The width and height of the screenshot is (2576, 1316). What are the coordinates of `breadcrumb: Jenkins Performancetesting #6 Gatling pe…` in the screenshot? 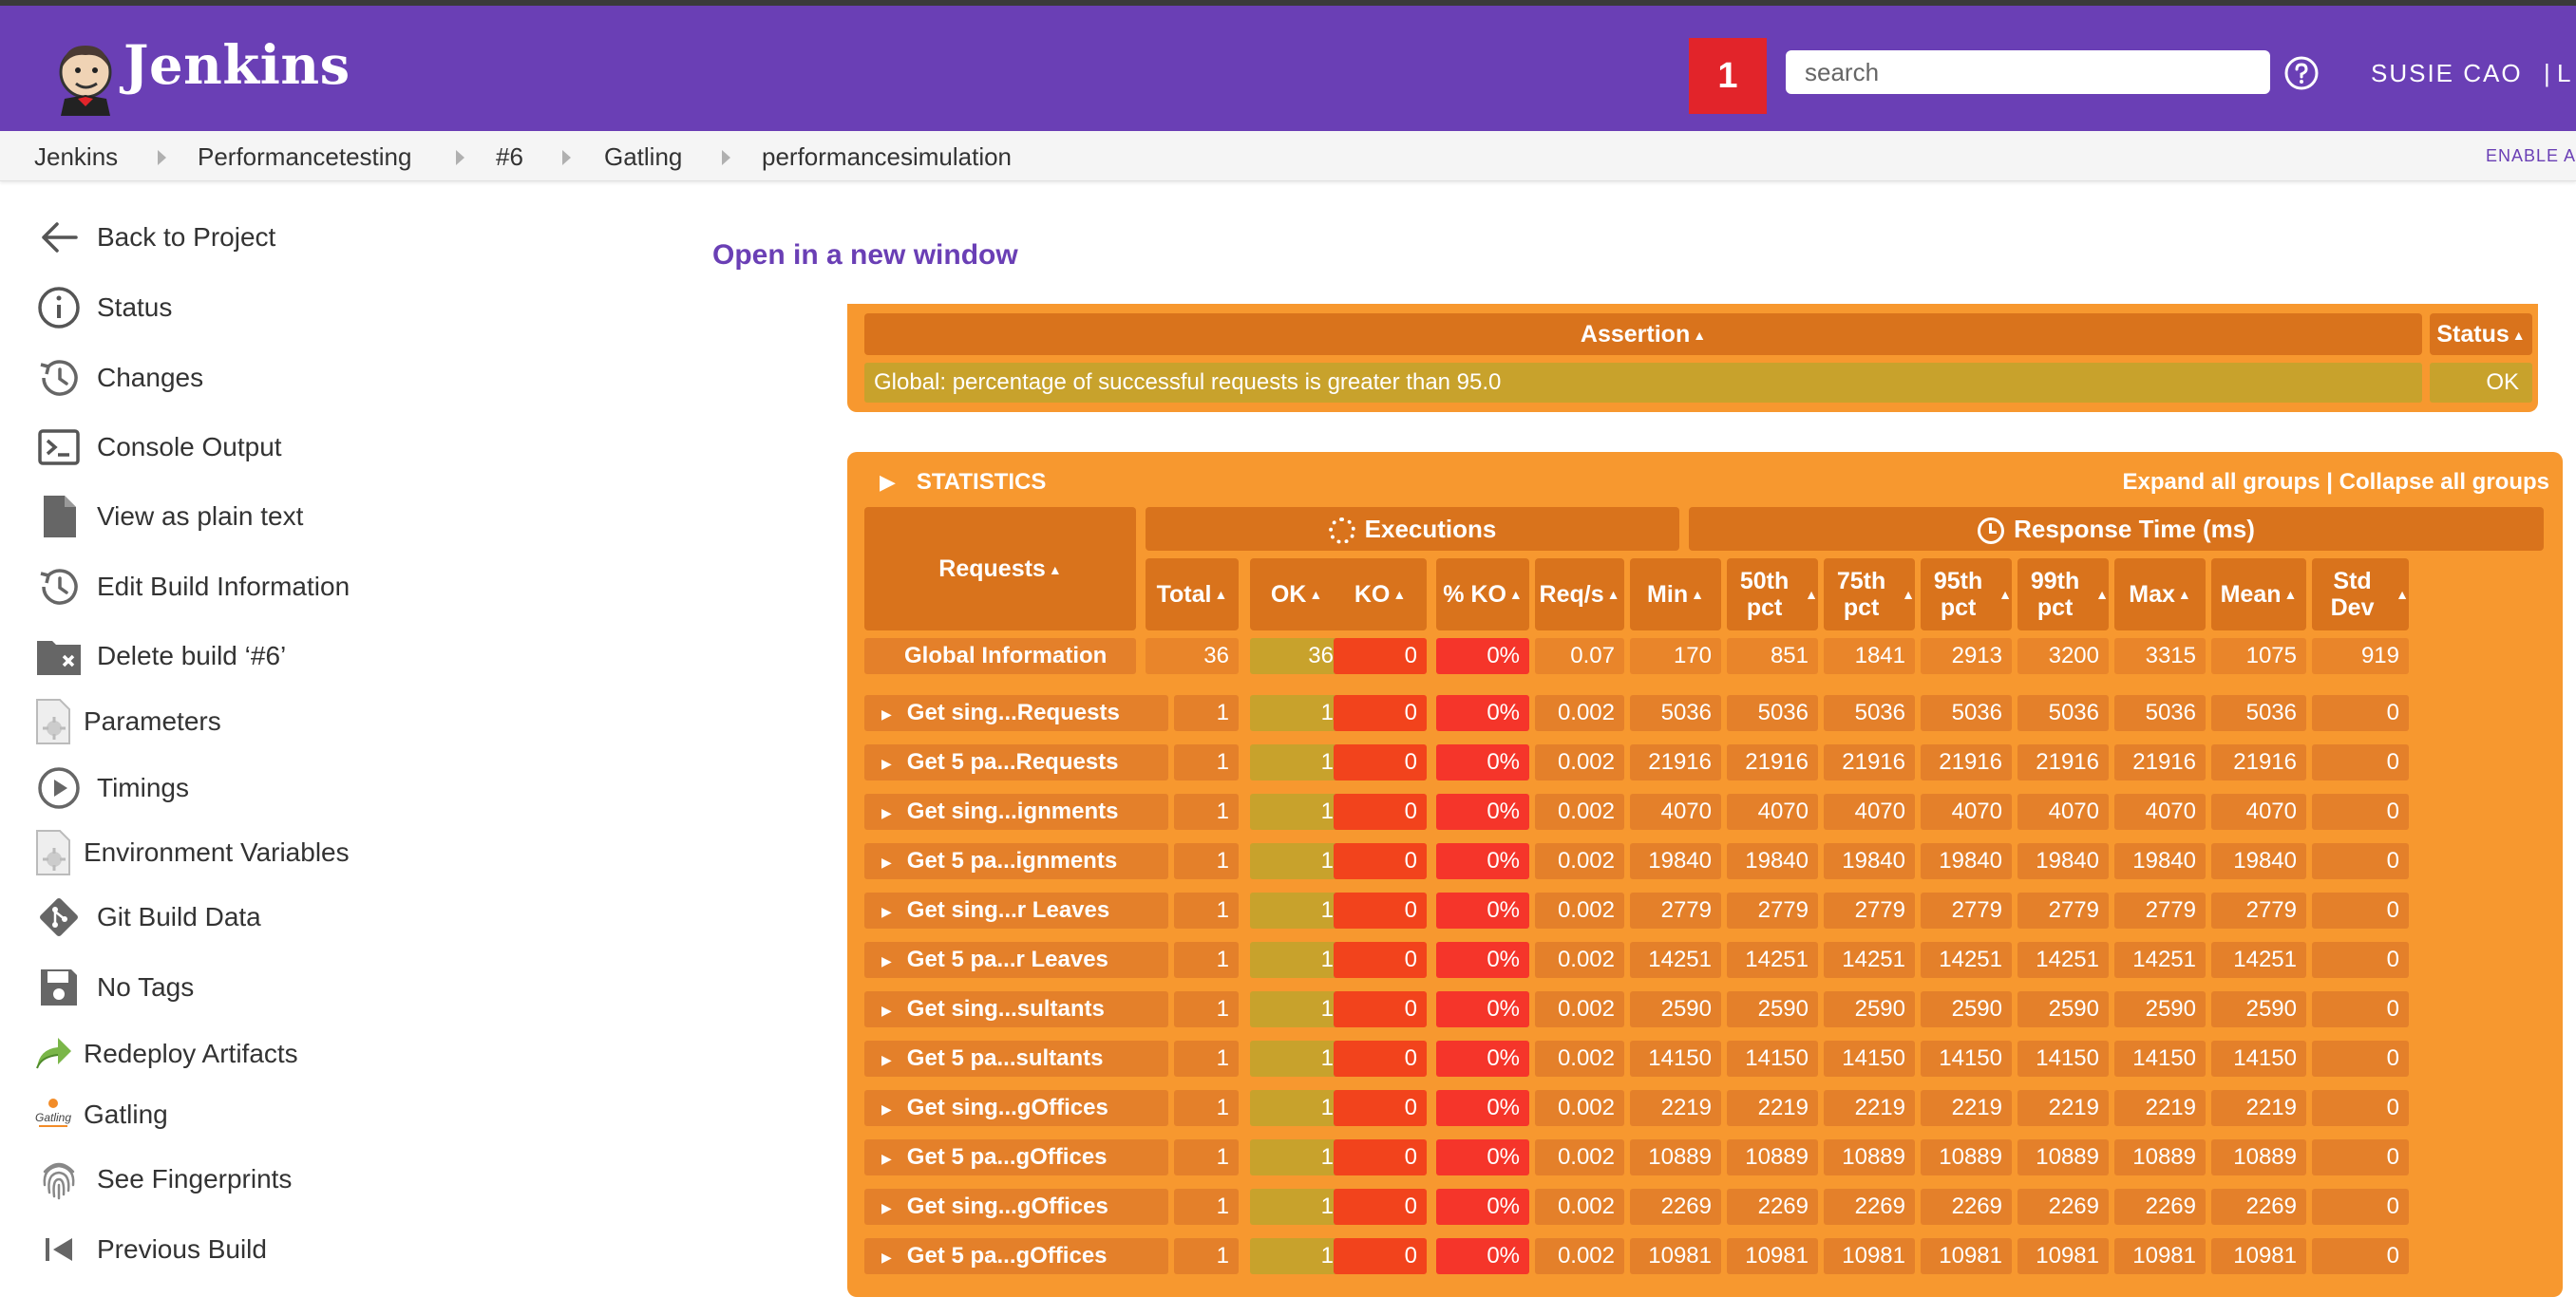 It's located at (1288, 156).